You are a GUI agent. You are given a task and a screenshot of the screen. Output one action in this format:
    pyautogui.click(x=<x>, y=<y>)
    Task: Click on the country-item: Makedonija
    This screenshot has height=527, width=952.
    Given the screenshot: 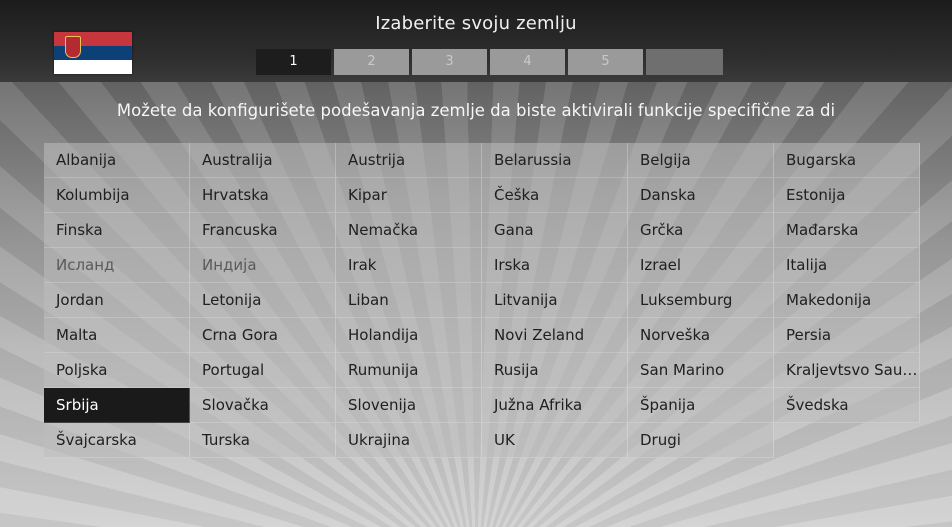 What is the action you would take?
    pyautogui.click(x=847, y=300)
    